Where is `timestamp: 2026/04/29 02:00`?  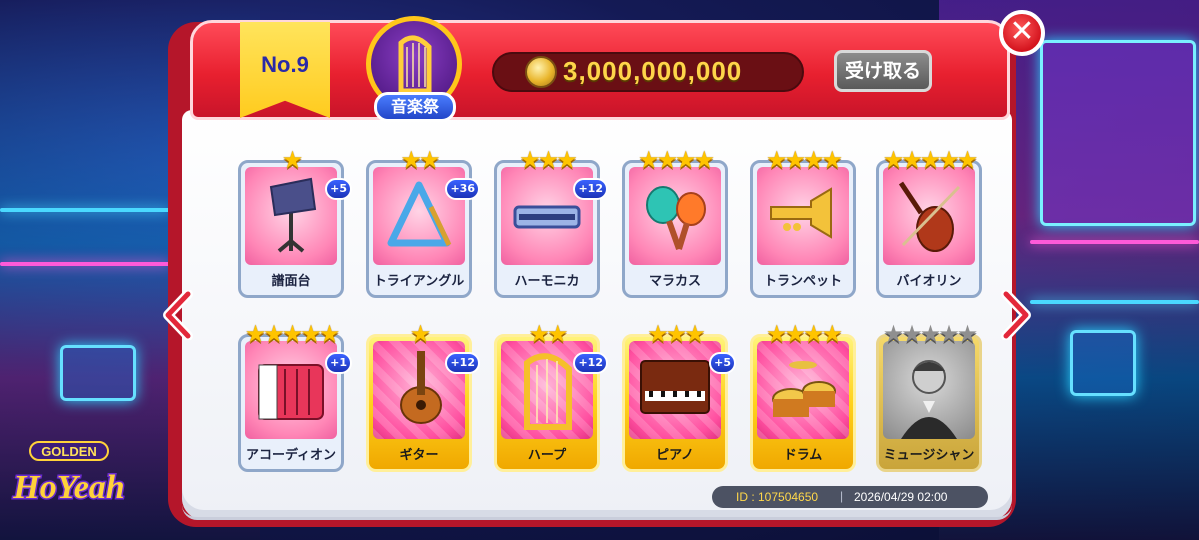 timestamp: 2026/04/29 02:00 is located at coordinates (901, 497).